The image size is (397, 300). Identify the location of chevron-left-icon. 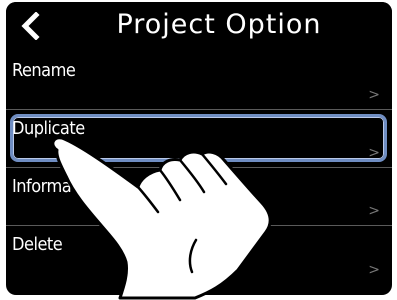
(30, 26).